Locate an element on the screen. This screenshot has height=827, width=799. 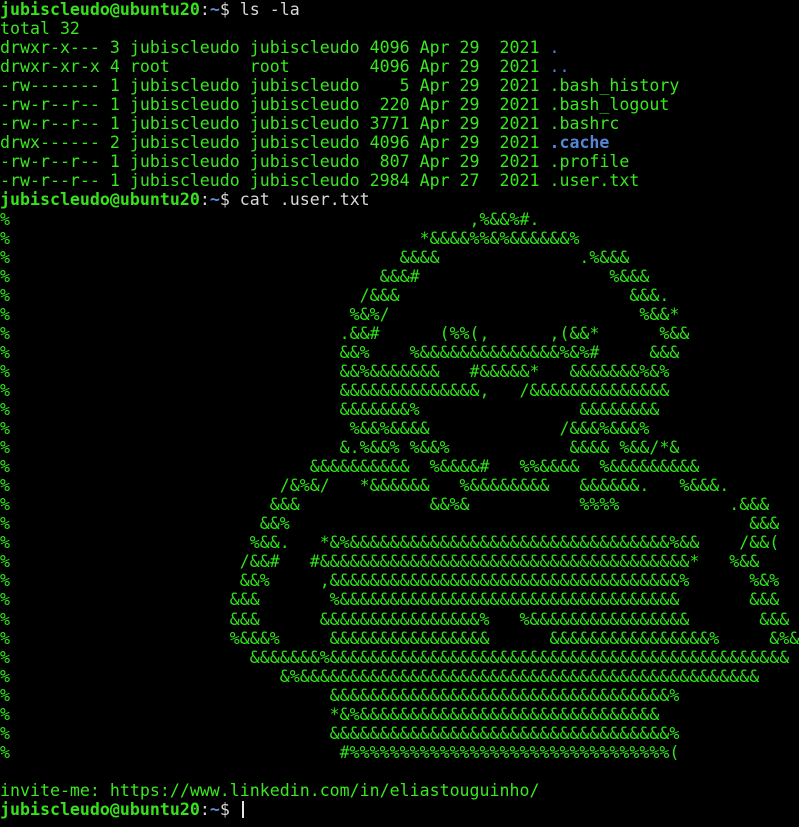
ascii-art-line: % &&& &&%& %%%% .&&& is located at coordinates (385, 505).